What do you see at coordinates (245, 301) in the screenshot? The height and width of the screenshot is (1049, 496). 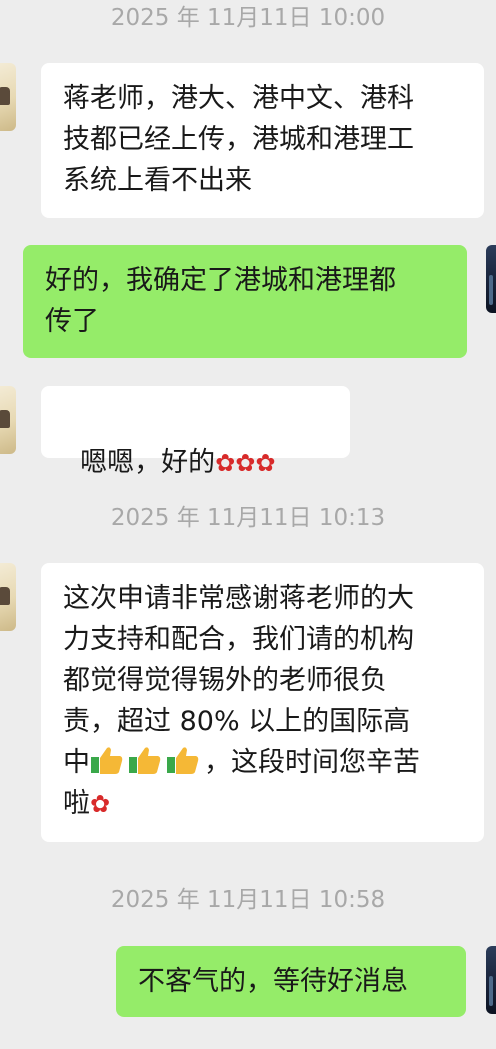 I see `message-bubble-outgoing: 好的，我确定了港城和港理都 传了` at bounding box center [245, 301].